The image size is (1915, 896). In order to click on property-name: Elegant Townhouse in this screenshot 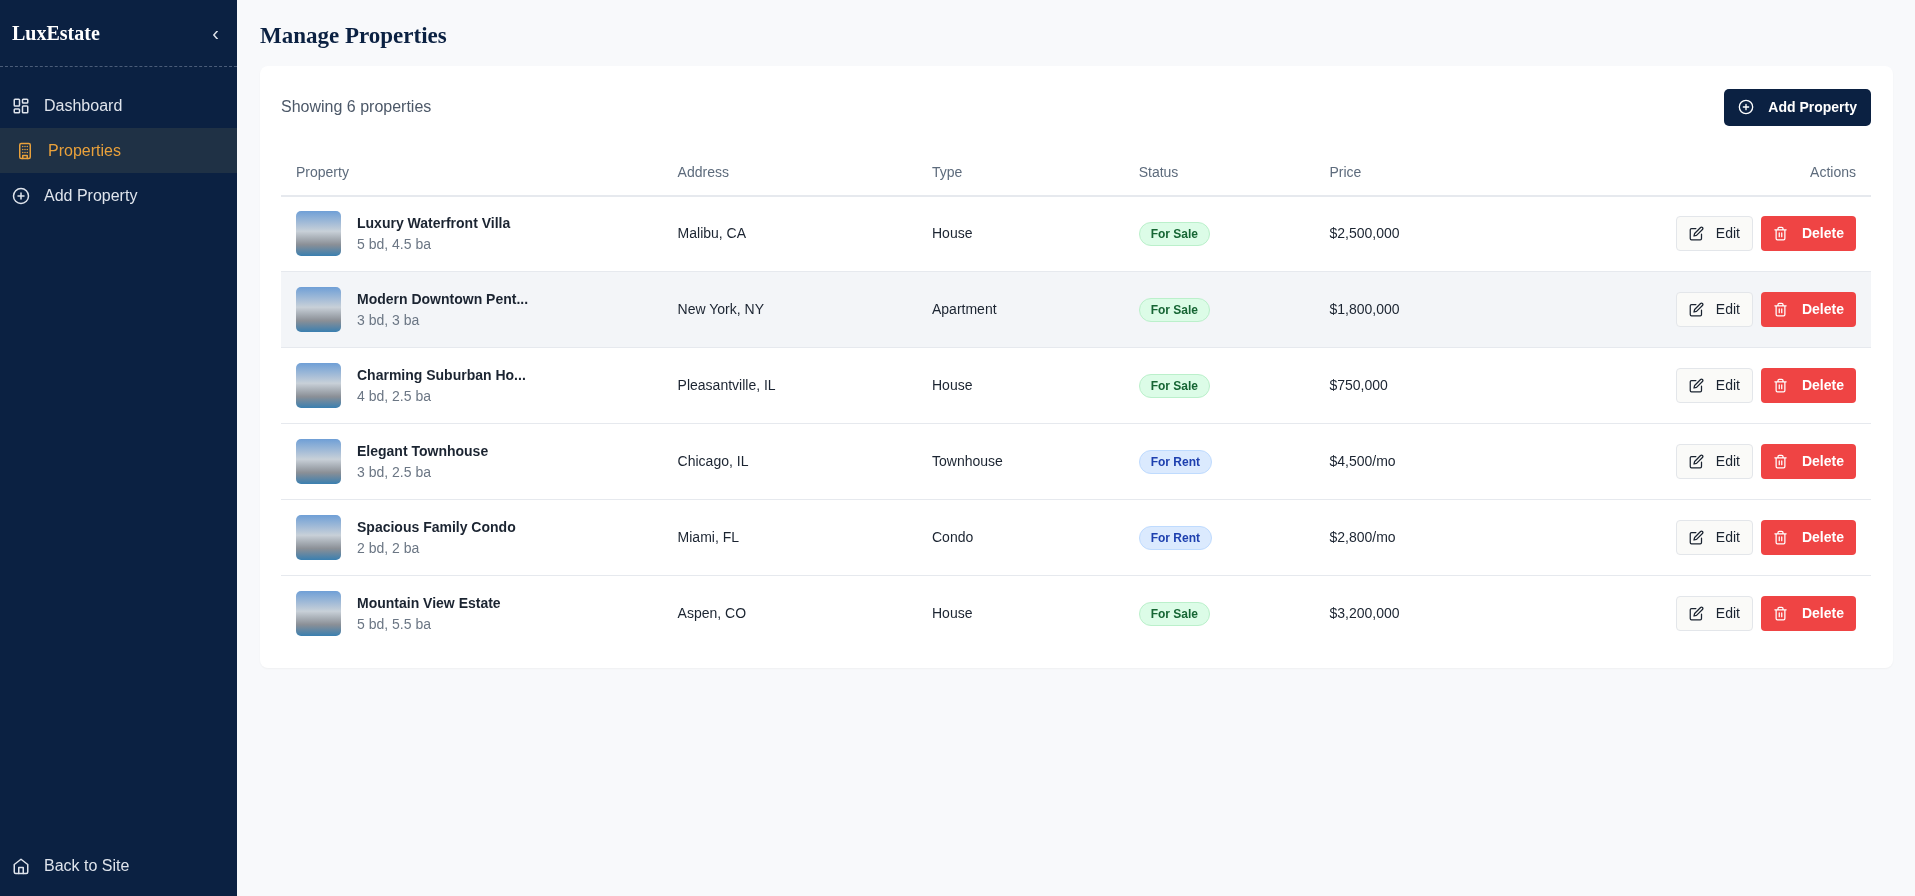, I will do `click(423, 451)`.